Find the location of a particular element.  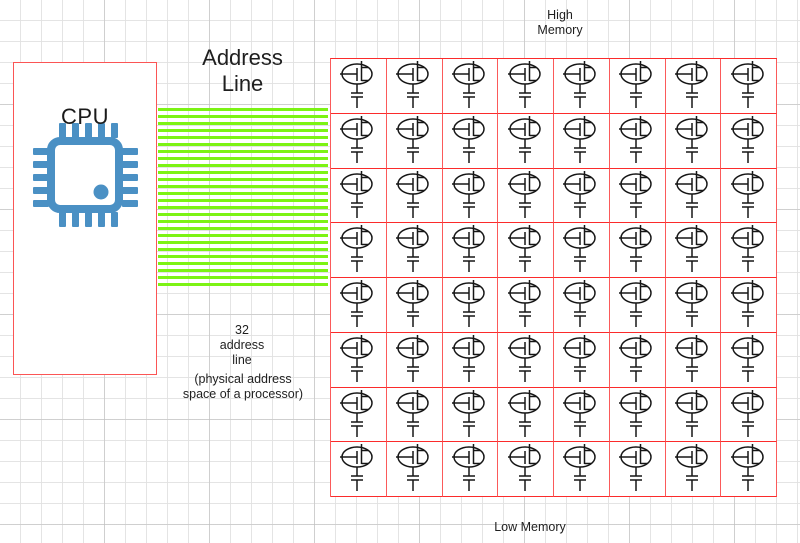

address-line-title: Address Line is located at coordinates (242, 71).